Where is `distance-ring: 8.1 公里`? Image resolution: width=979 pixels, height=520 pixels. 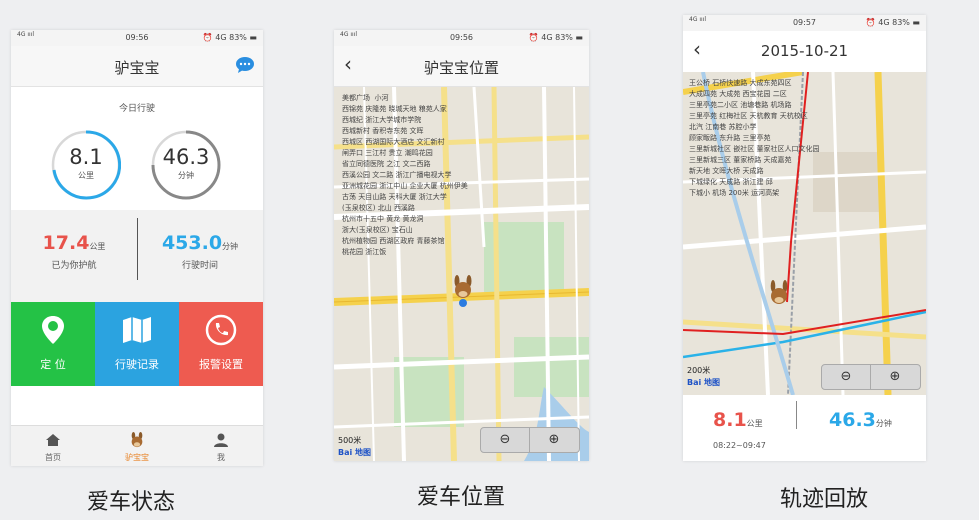 distance-ring: 8.1 公里 is located at coordinates (86, 165).